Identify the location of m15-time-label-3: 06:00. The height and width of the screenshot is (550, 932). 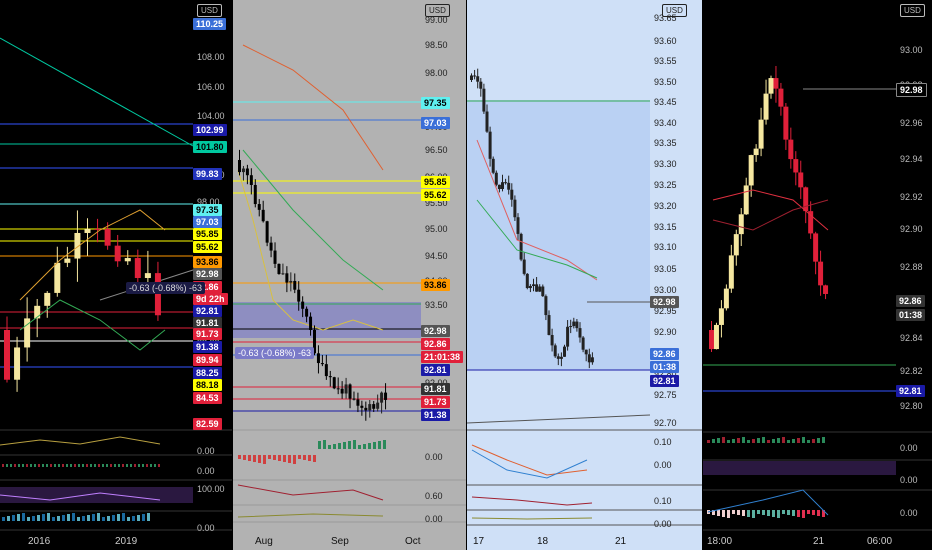
(880, 541).